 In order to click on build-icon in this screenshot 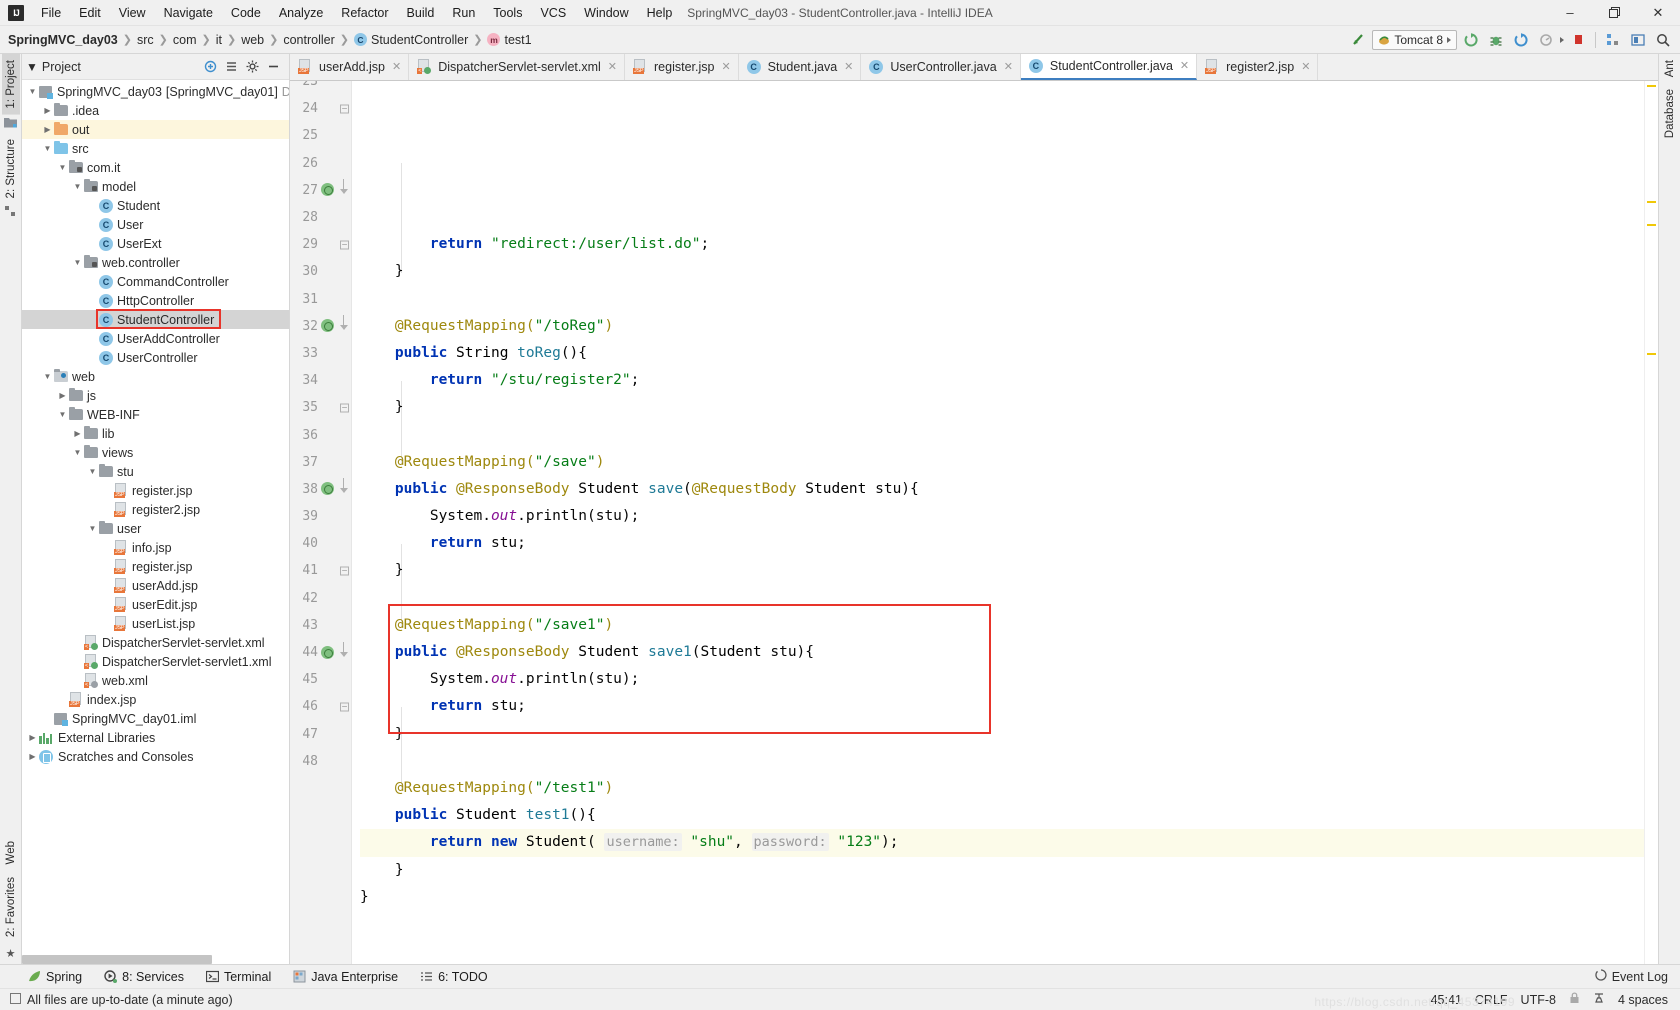, I will do `click(1358, 40)`.